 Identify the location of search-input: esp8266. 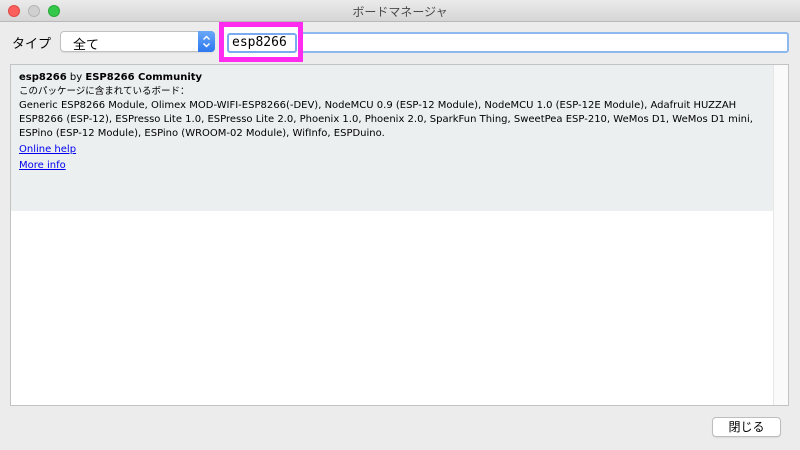
(262, 43).